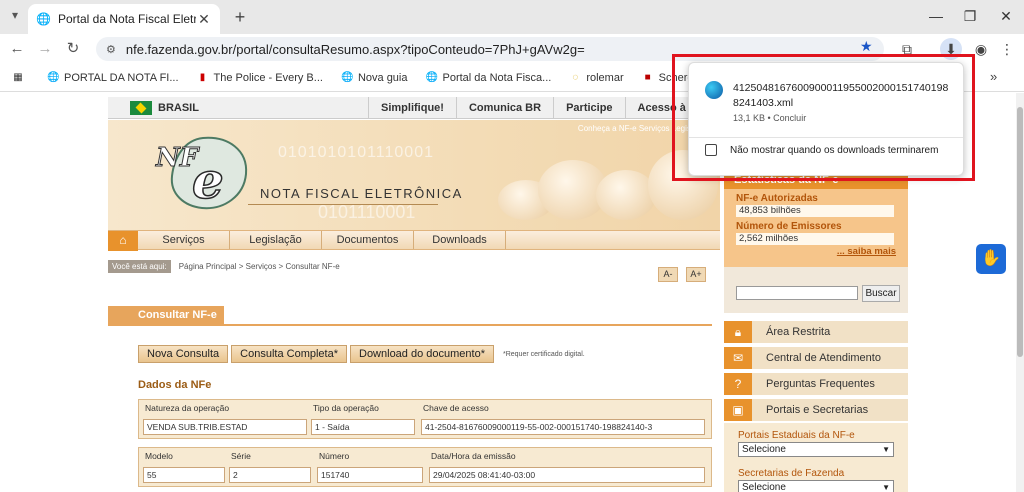  I want to click on reload-button: ↻, so click(73, 49).